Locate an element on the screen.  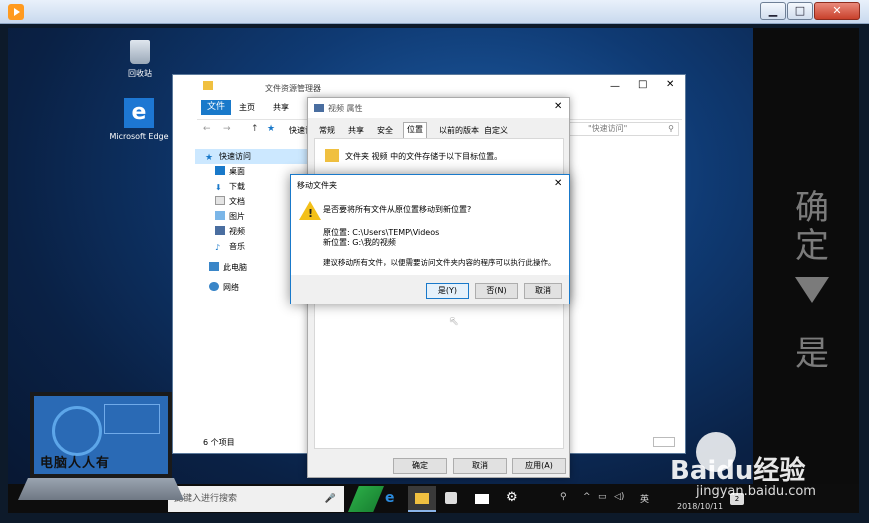
player-app-icon is located at coordinates (16, 12).